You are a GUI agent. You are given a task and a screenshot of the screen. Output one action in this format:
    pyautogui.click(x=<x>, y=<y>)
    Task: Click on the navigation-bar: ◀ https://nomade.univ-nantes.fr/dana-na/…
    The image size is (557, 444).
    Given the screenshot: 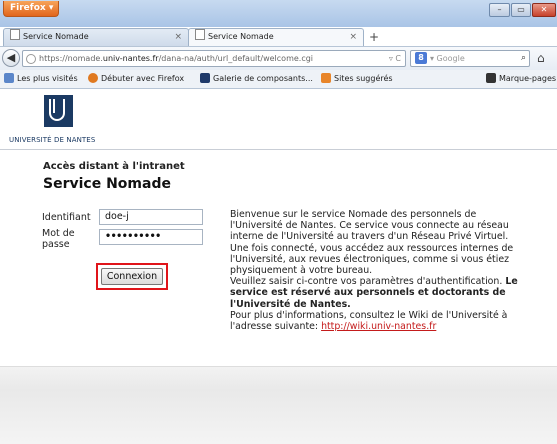 What is the action you would take?
    pyautogui.click(x=278, y=58)
    